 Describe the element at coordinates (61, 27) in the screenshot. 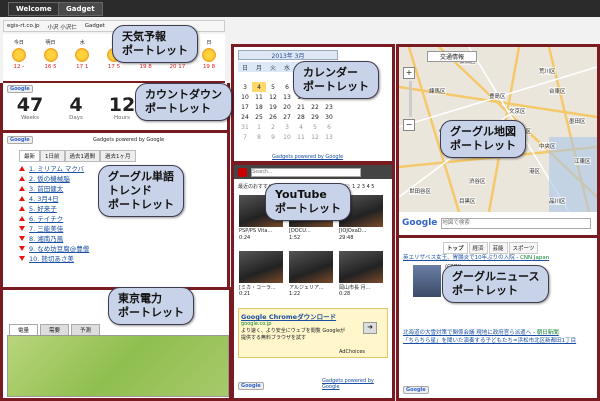

I see `breadcrumb-user: 小沢 小沢仁` at that location.